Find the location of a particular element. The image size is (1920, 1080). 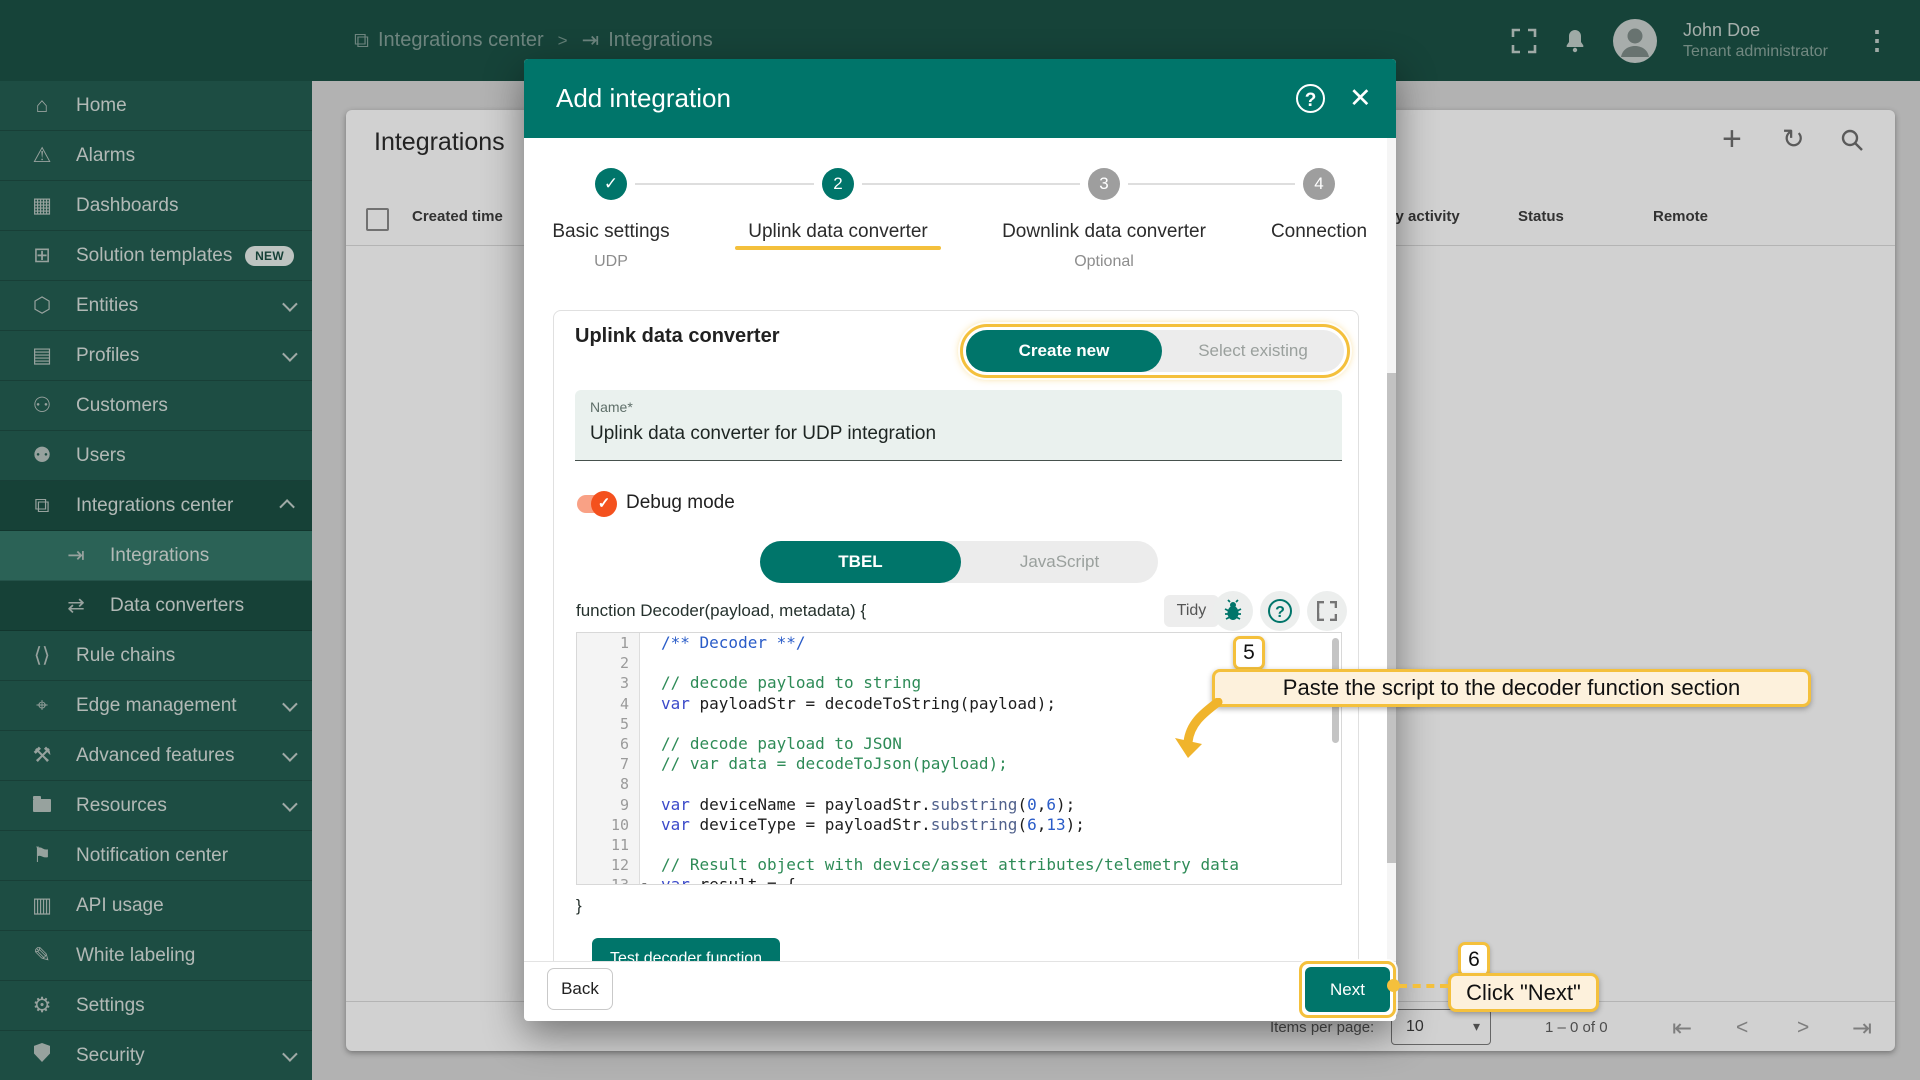

next-button: Next is located at coordinates (1347, 989).